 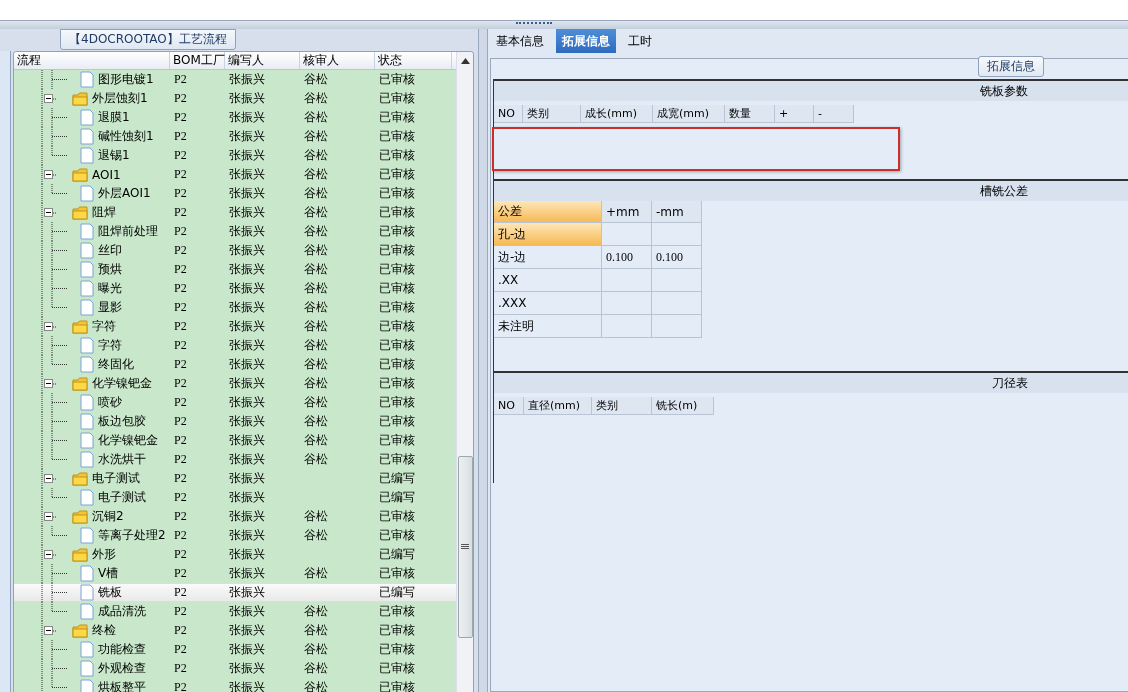 I want to click on step-name: 外观检查, so click(x=122, y=668).